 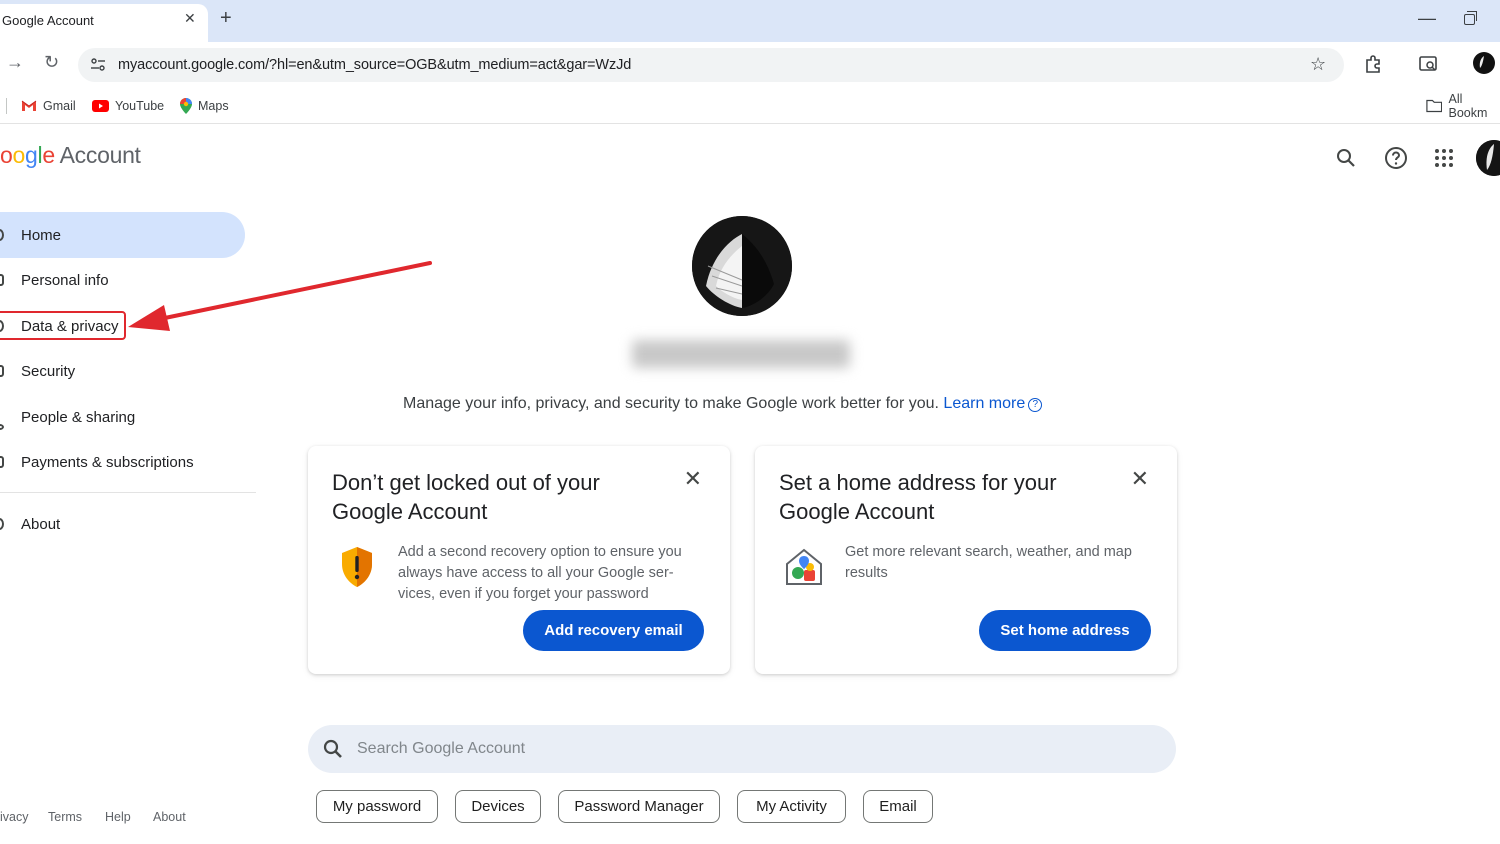 I want to click on restore-button, so click(x=1470, y=18).